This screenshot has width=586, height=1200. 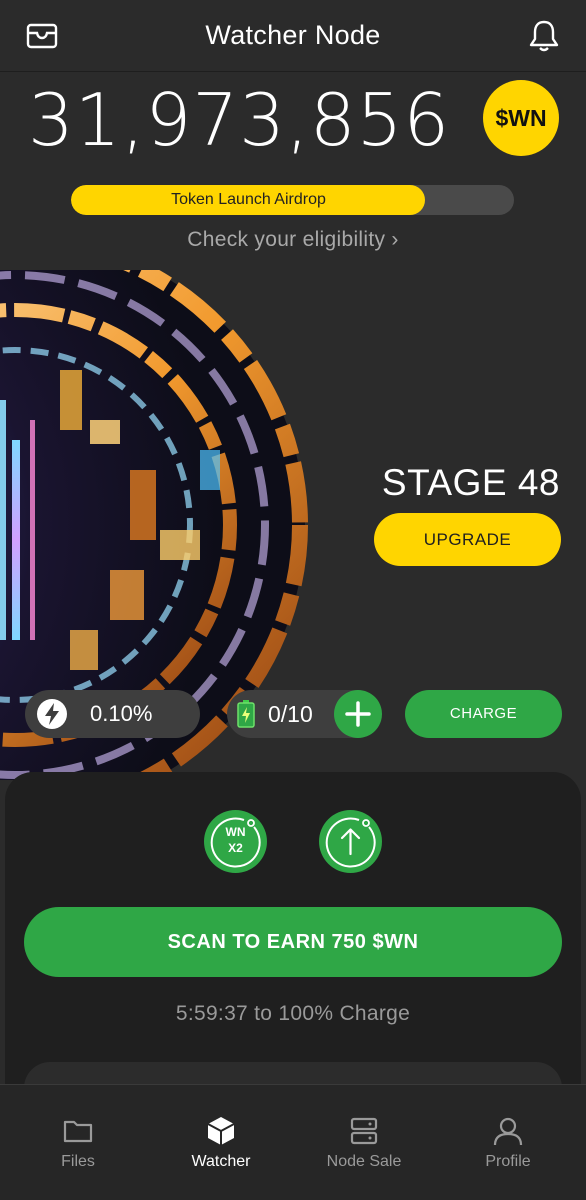 I want to click on lightning-icon, so click(x=52, y=714).